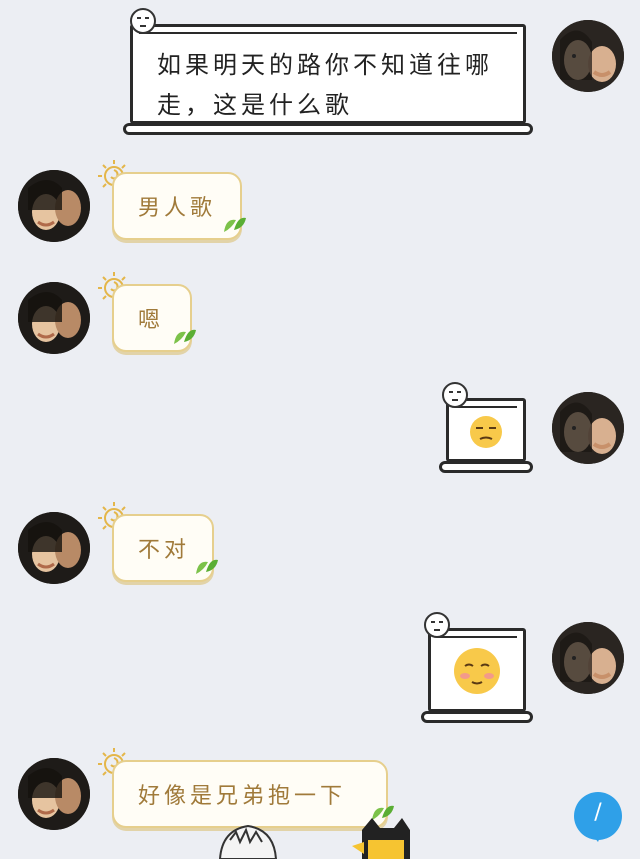 This screenshot has width=640, height=859. What do you see at coordinates (151, 320) in the screenshot?
I see `message-text: 嗯` at bounding box center [151, 320].